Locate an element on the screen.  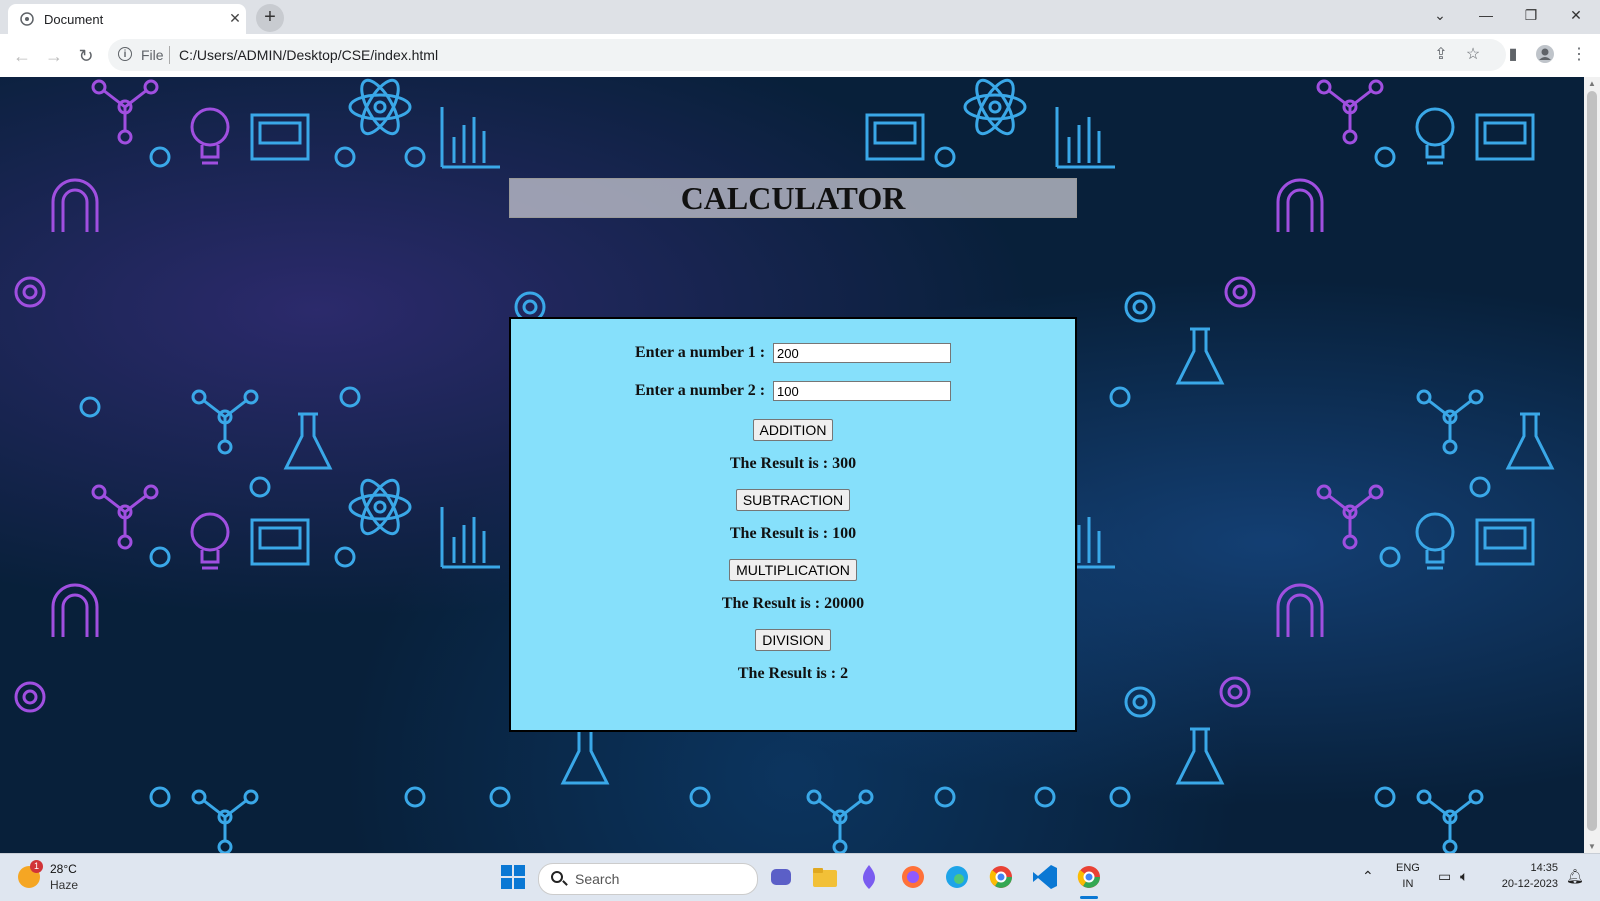
search-placeholder: Search is located at coordinates (597, 879).